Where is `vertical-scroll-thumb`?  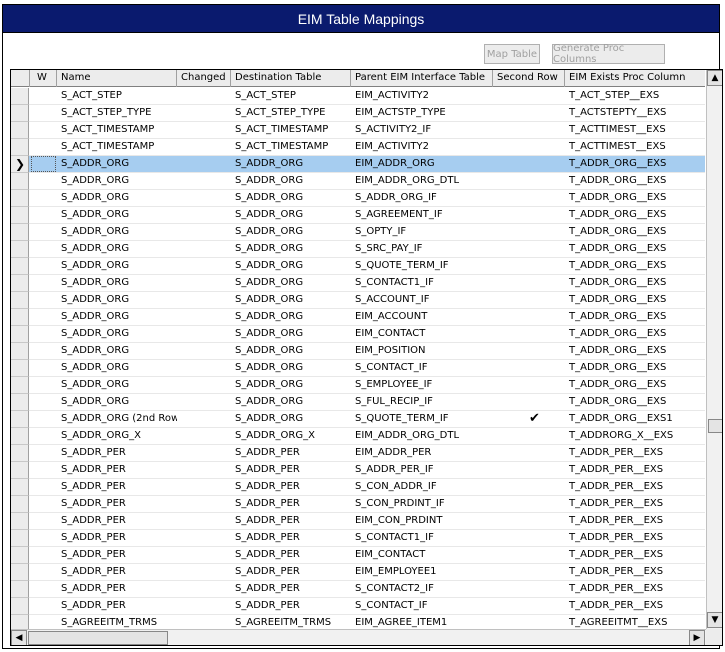 vertical-scroll-thumb is located at coordinates (715, 426).